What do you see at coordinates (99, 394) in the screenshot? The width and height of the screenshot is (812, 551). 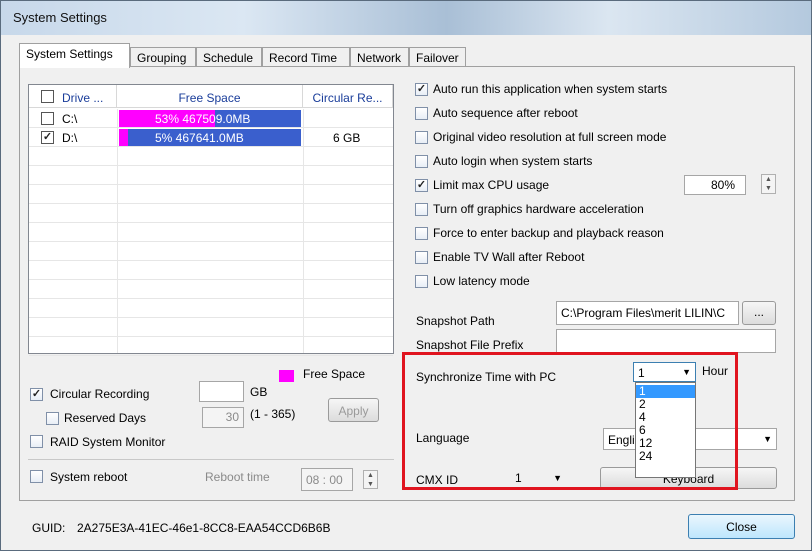 I see `circular-recording-label: Circular Recording` at bounding box center [99, 394].